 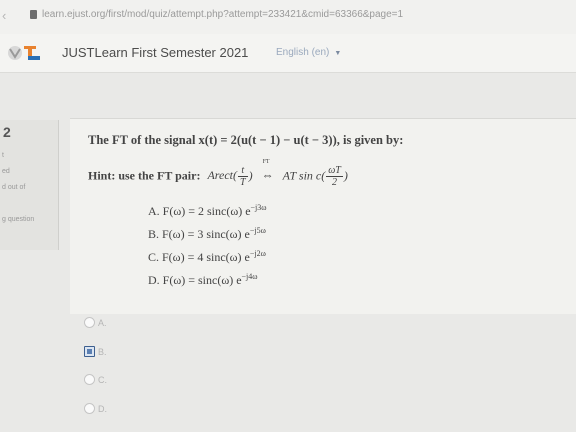 I want to click on hint-right-close: ), so click(x=345, y=175).